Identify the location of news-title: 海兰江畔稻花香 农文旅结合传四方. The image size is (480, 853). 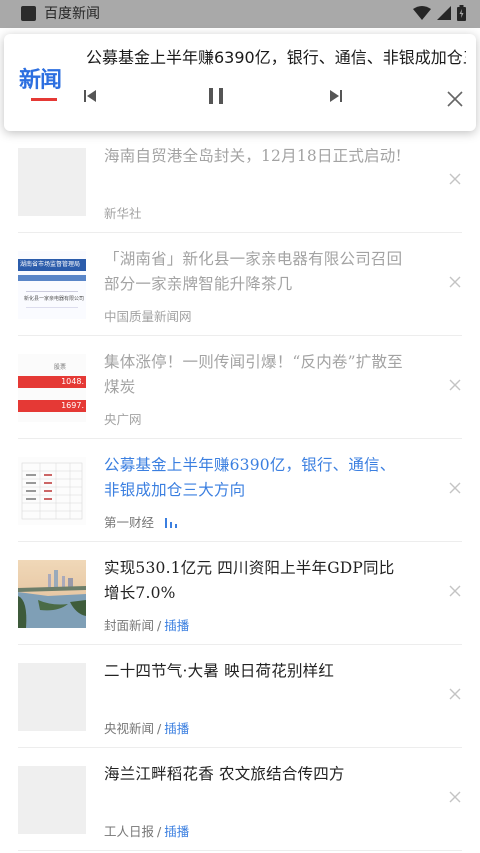
(224, 774).